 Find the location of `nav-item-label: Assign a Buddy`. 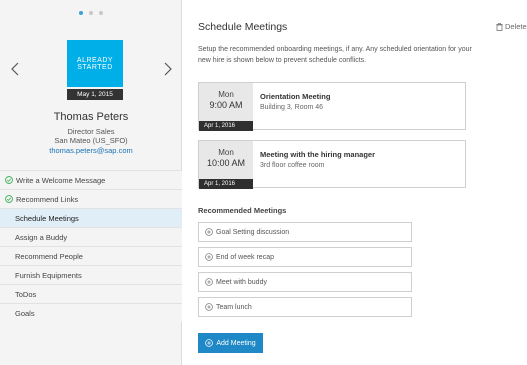

nav-item-label: Assign a Buddy is located at coordinates (41, 237).